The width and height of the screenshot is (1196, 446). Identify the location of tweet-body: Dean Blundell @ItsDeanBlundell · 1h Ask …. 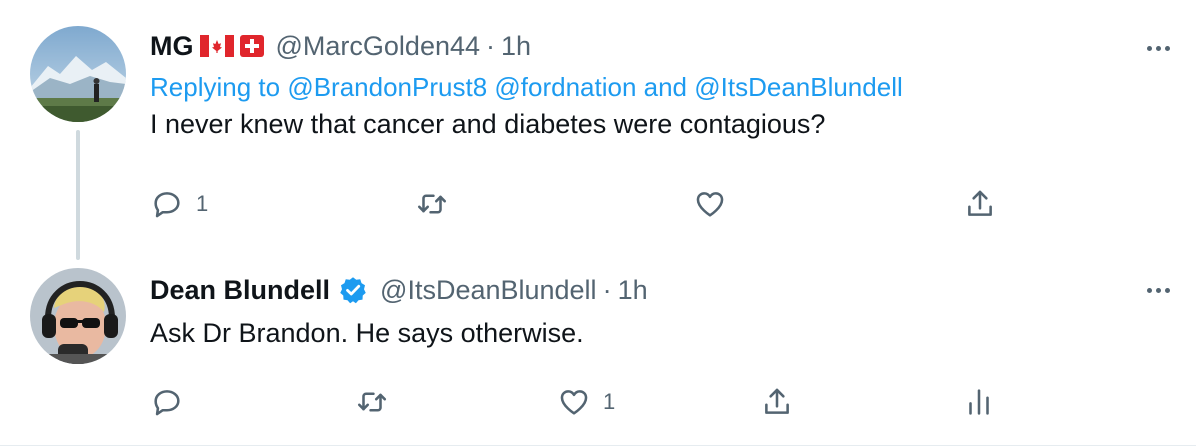
(658, 310).